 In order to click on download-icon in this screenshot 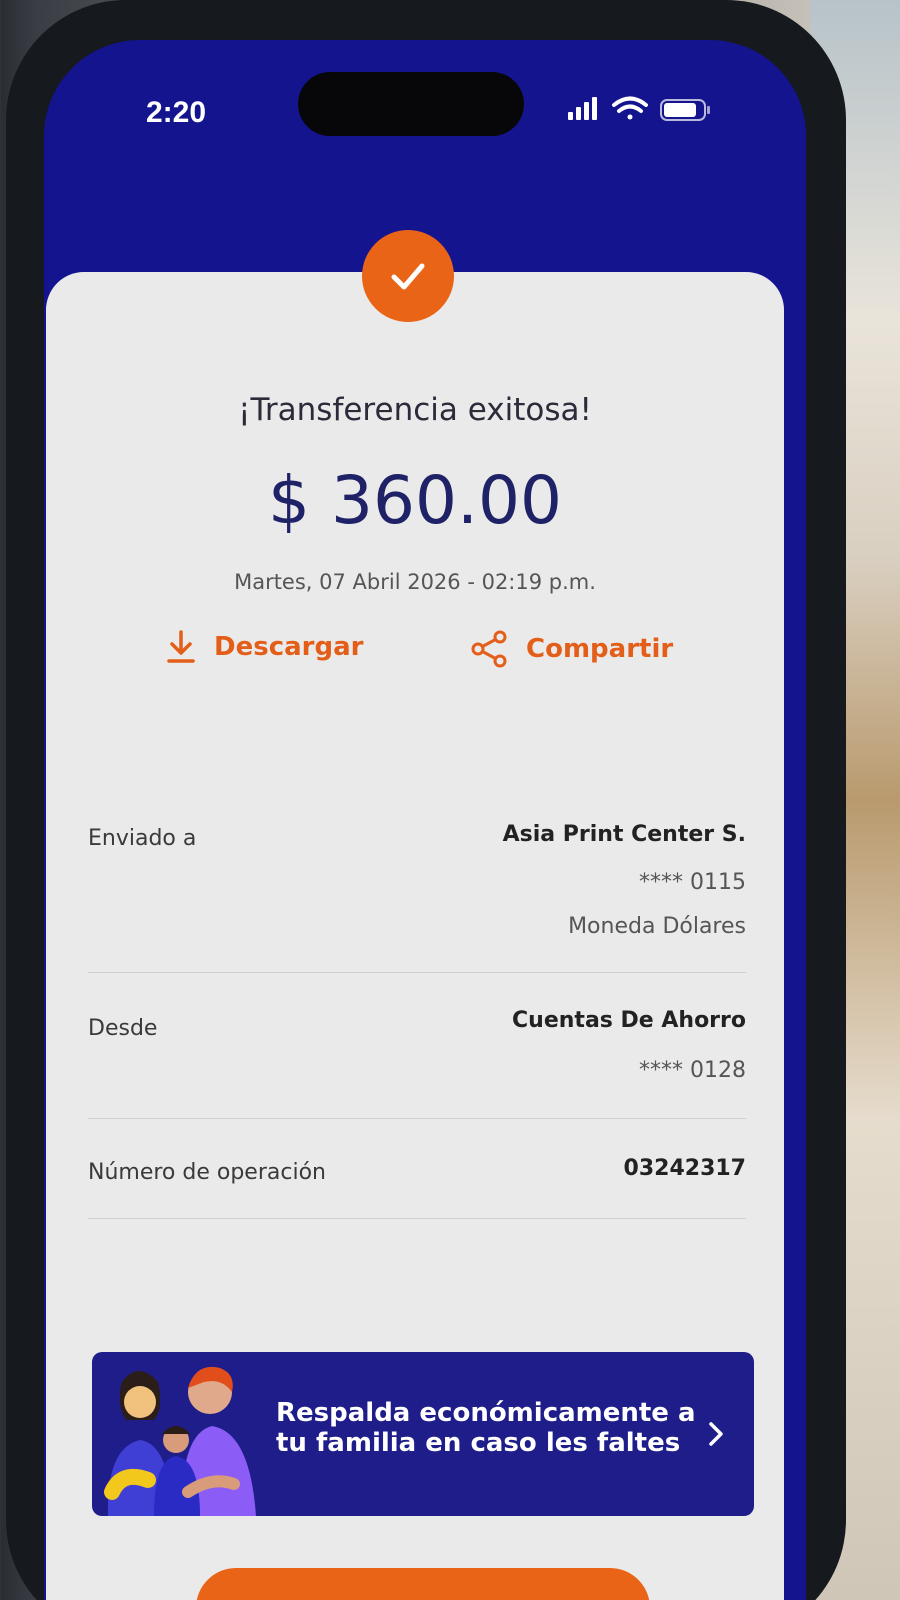, I will do `click(181, 646)`.